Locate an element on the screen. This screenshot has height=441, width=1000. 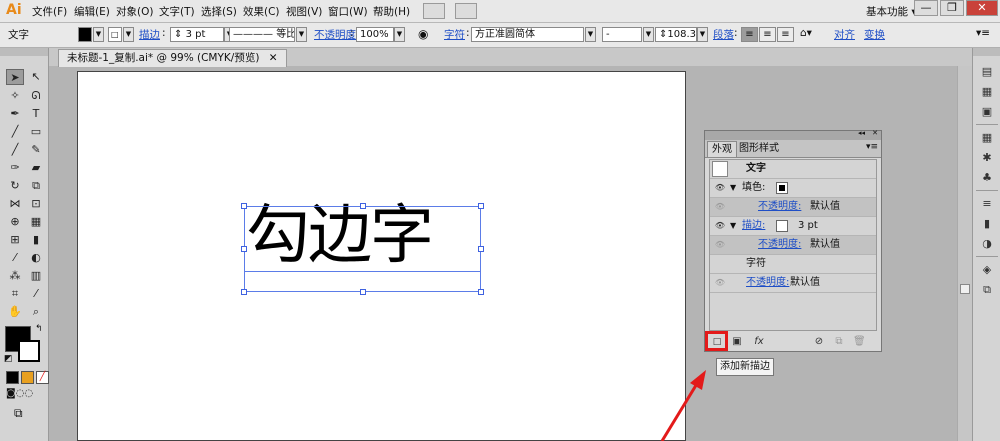
symbols-icon: ♣ is located at coordinates (987, 178).